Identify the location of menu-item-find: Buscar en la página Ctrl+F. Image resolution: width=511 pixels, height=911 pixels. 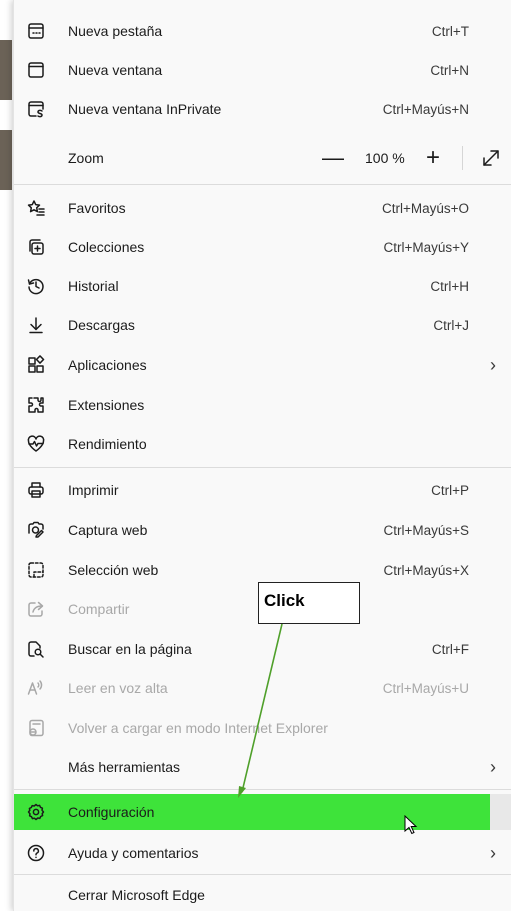
(262, 649).